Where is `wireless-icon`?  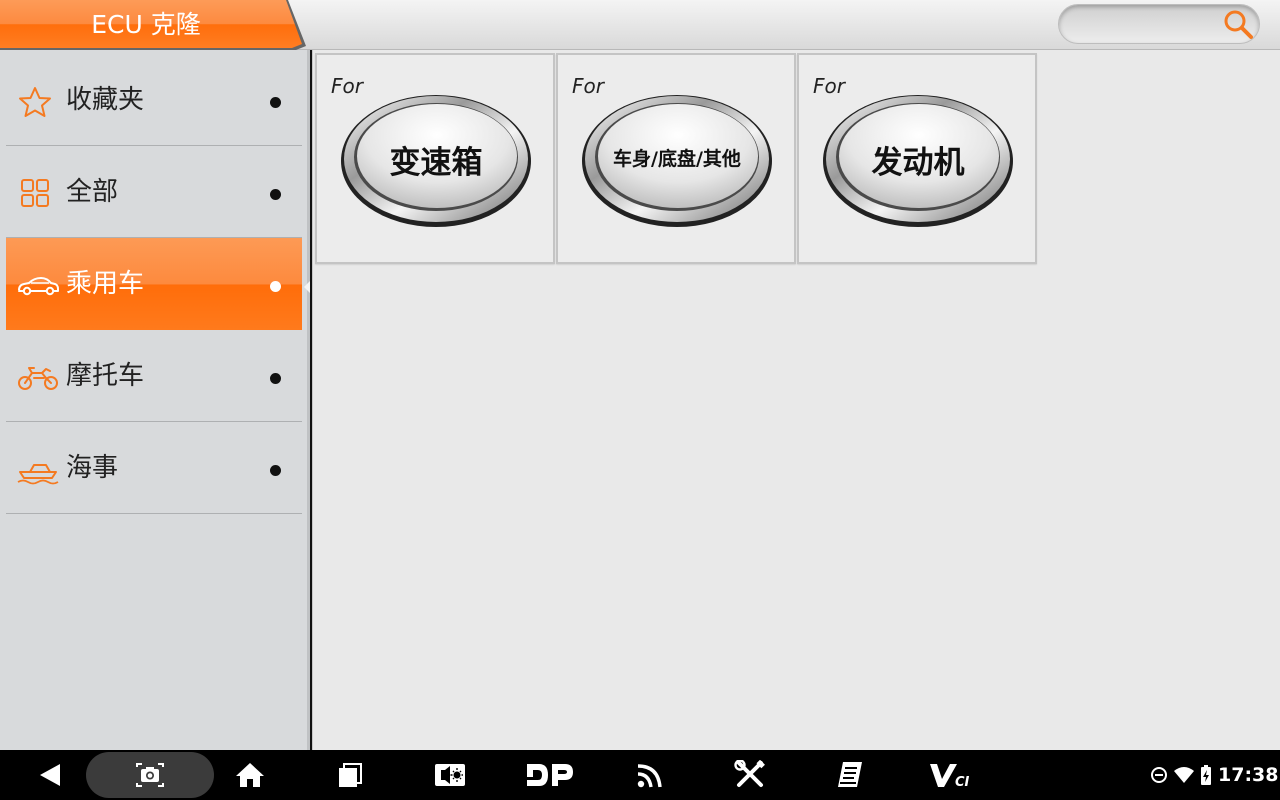
wireless-icon is located at coordinates (650, 775).